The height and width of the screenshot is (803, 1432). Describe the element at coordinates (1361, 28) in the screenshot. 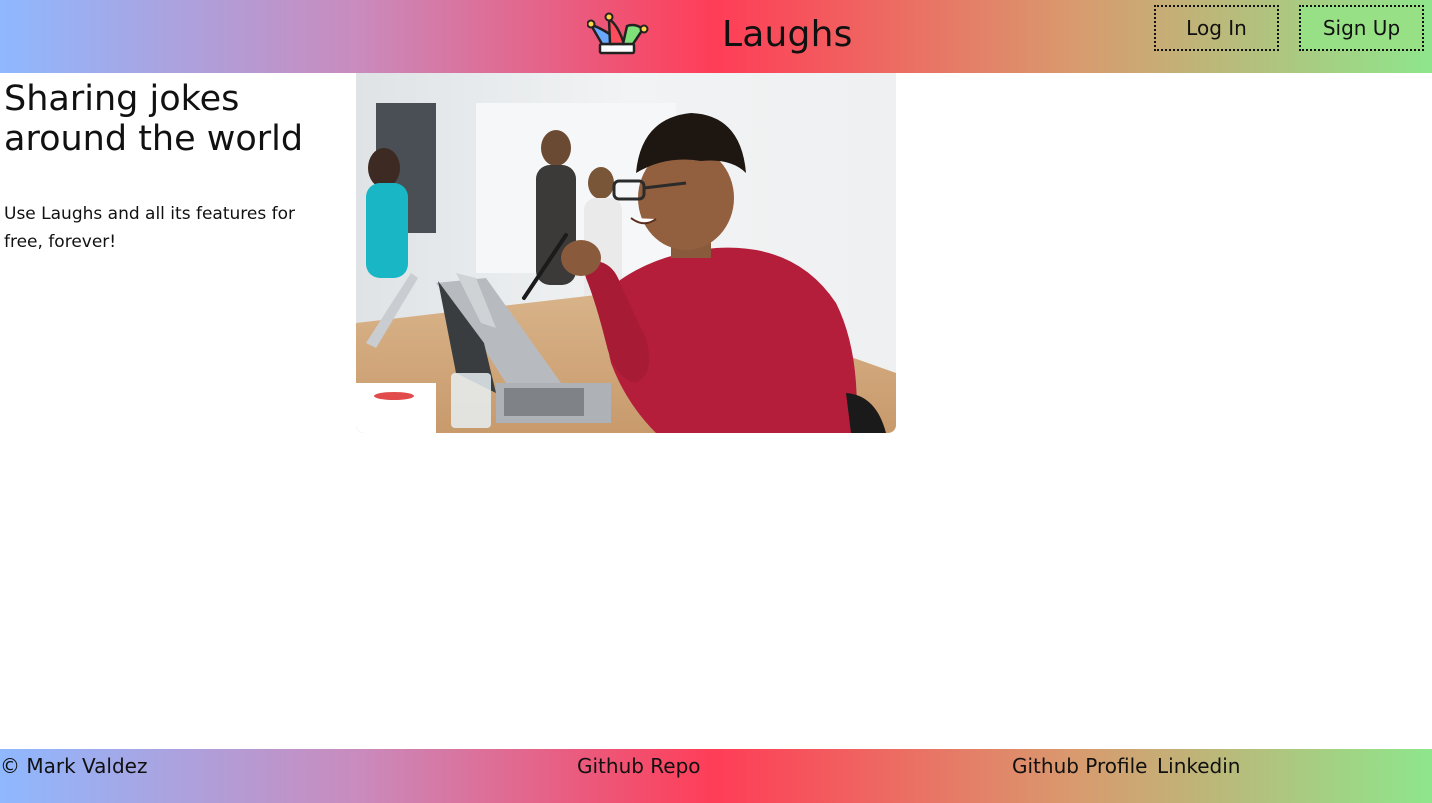

I see `signup-button: Sign Up` at that location.